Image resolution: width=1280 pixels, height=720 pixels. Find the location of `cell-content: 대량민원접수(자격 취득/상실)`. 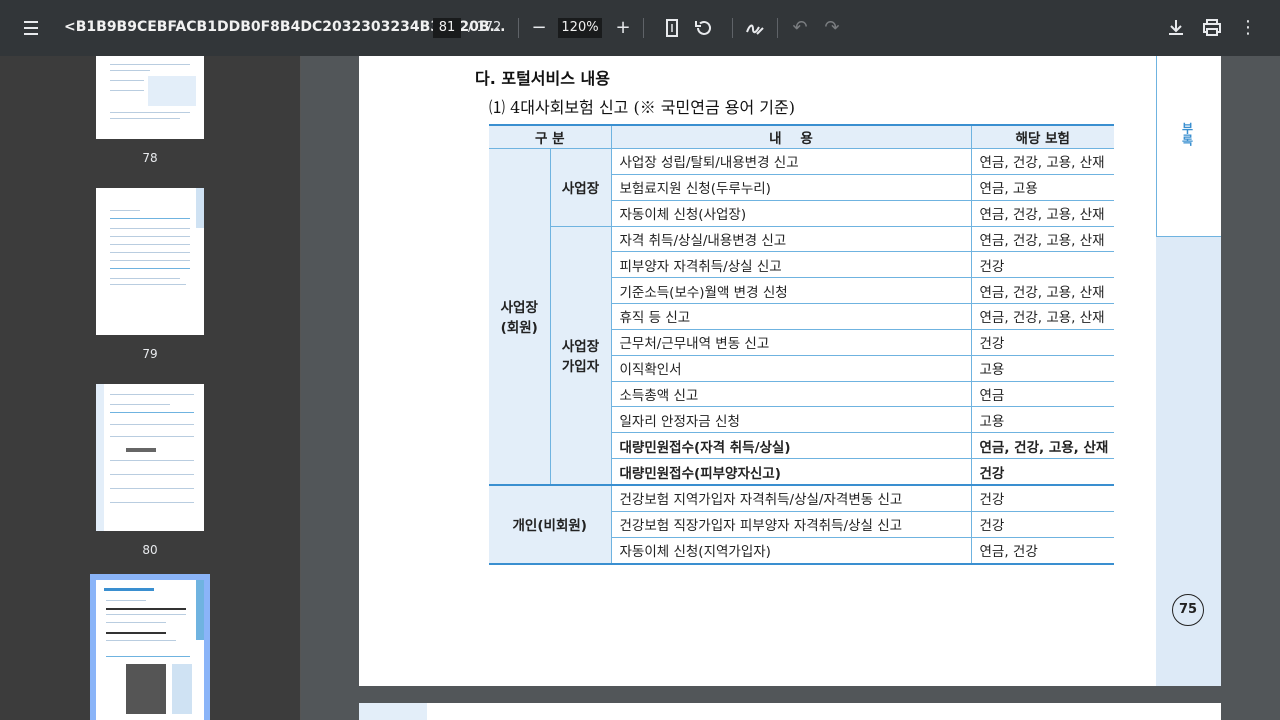

cell-content: 대량민원접수(자격 취득/상실) is located at coordinates (791, 446).